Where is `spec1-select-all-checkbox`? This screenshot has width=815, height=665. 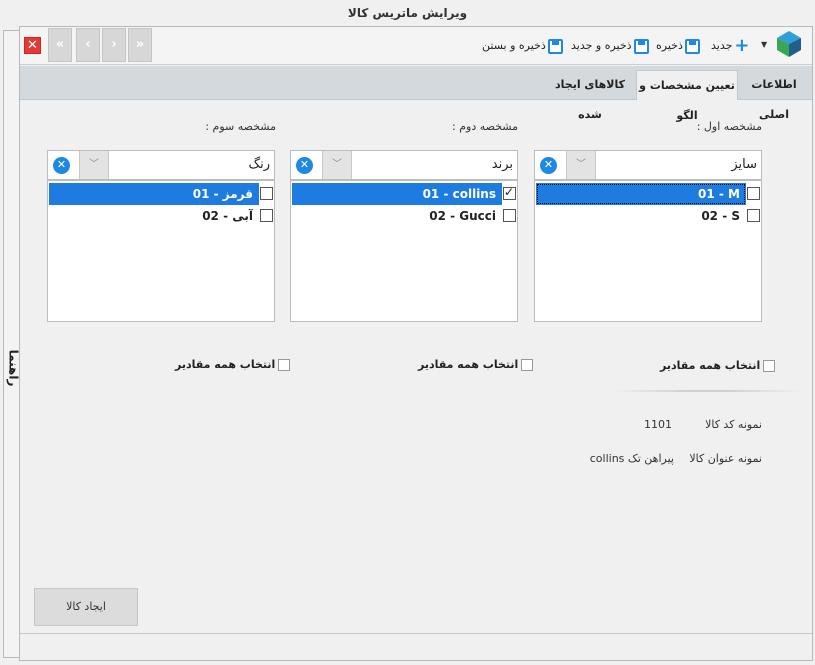
spec1-select-all-checkbox is located at coordinates (769, 366).